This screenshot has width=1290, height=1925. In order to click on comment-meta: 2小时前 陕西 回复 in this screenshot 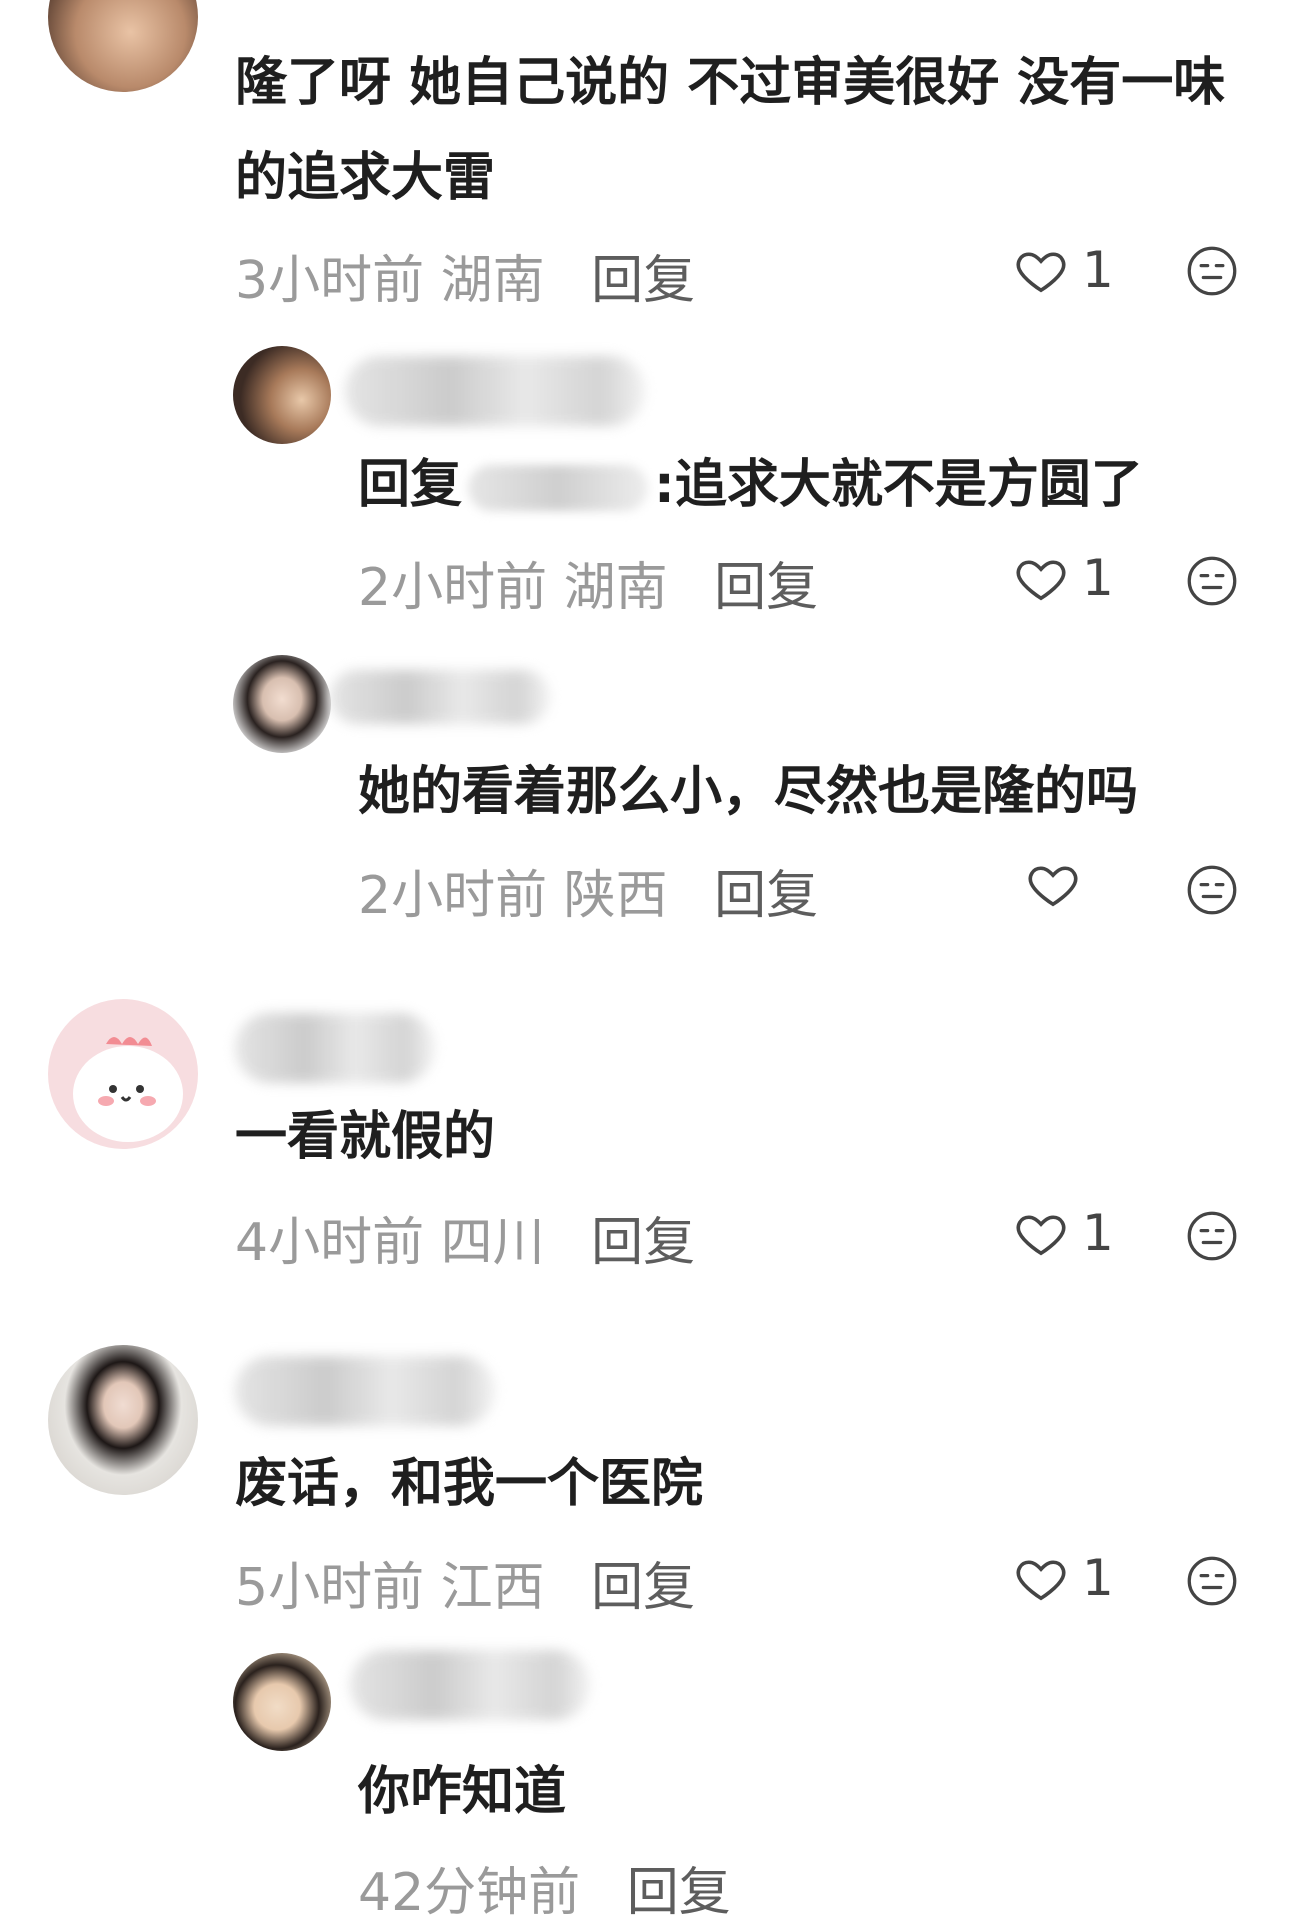, I will do `click(588, 890)`.